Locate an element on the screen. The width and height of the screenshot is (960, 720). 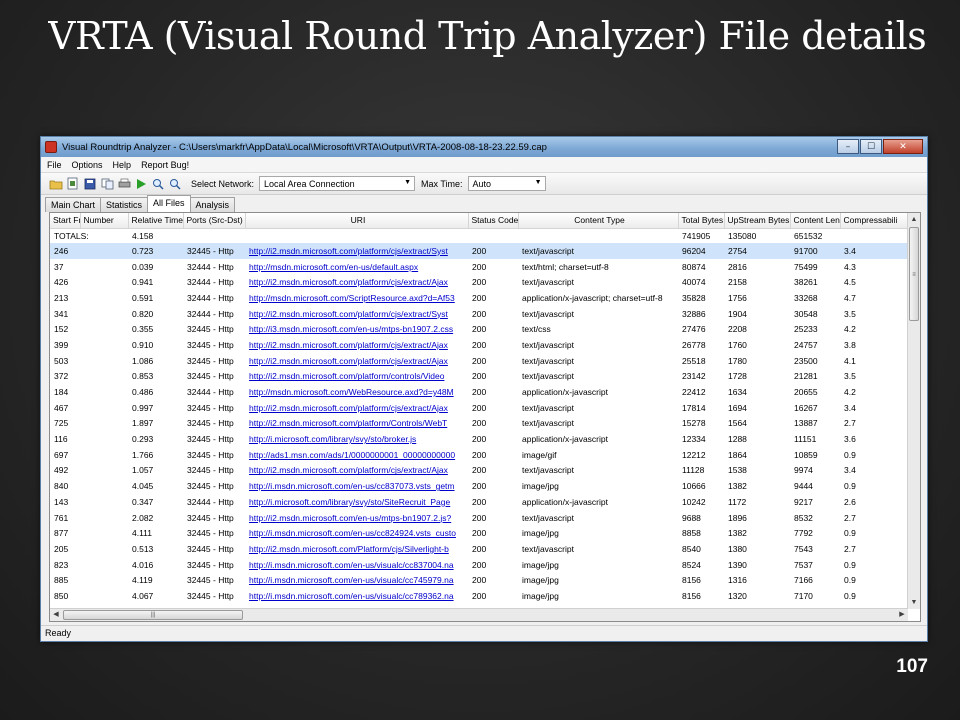
tab-statistics: Statistics is located at coordinates (124, 204).